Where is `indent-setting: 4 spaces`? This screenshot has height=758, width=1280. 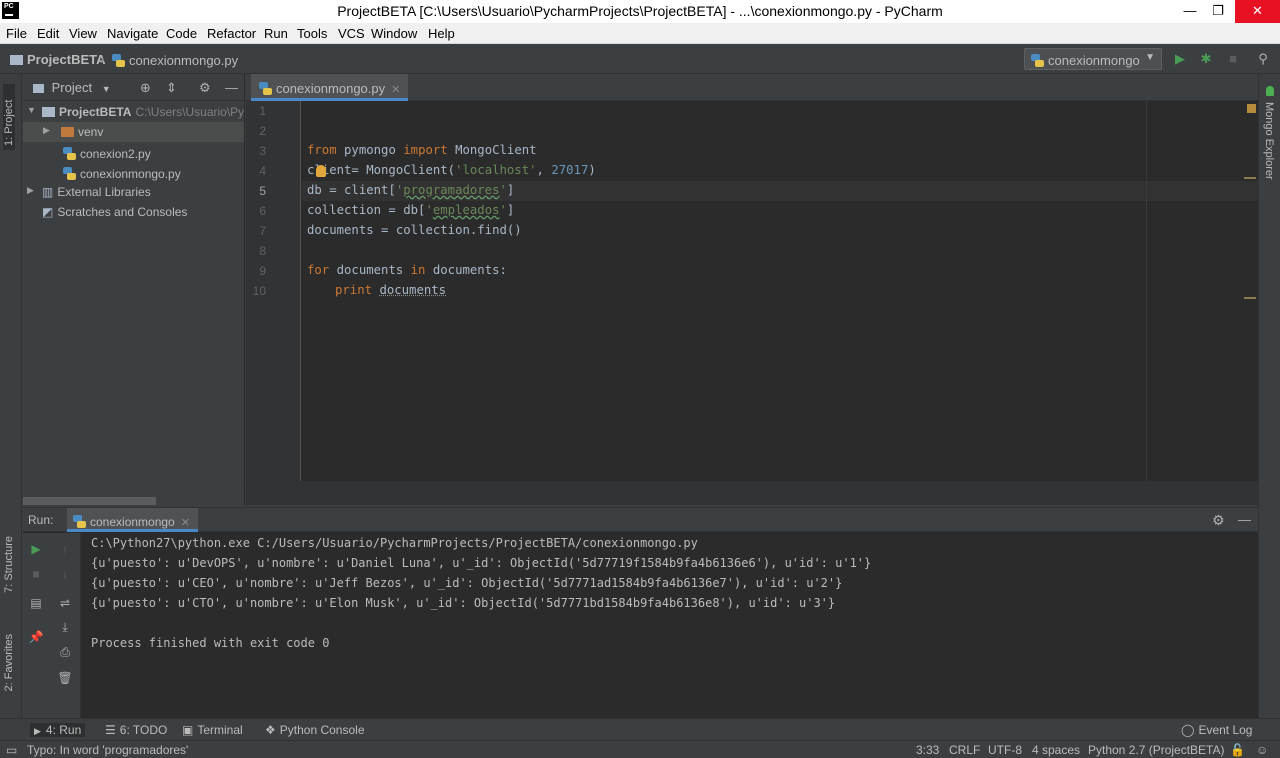
indent-setting: 4 spaces is located at coordinates (1056, 750).